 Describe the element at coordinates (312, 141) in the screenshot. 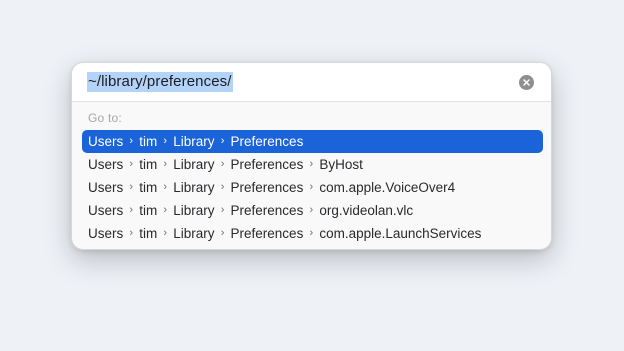

I see `suggestion-row-selected: Users › tim › Library › Preferences` at that location.